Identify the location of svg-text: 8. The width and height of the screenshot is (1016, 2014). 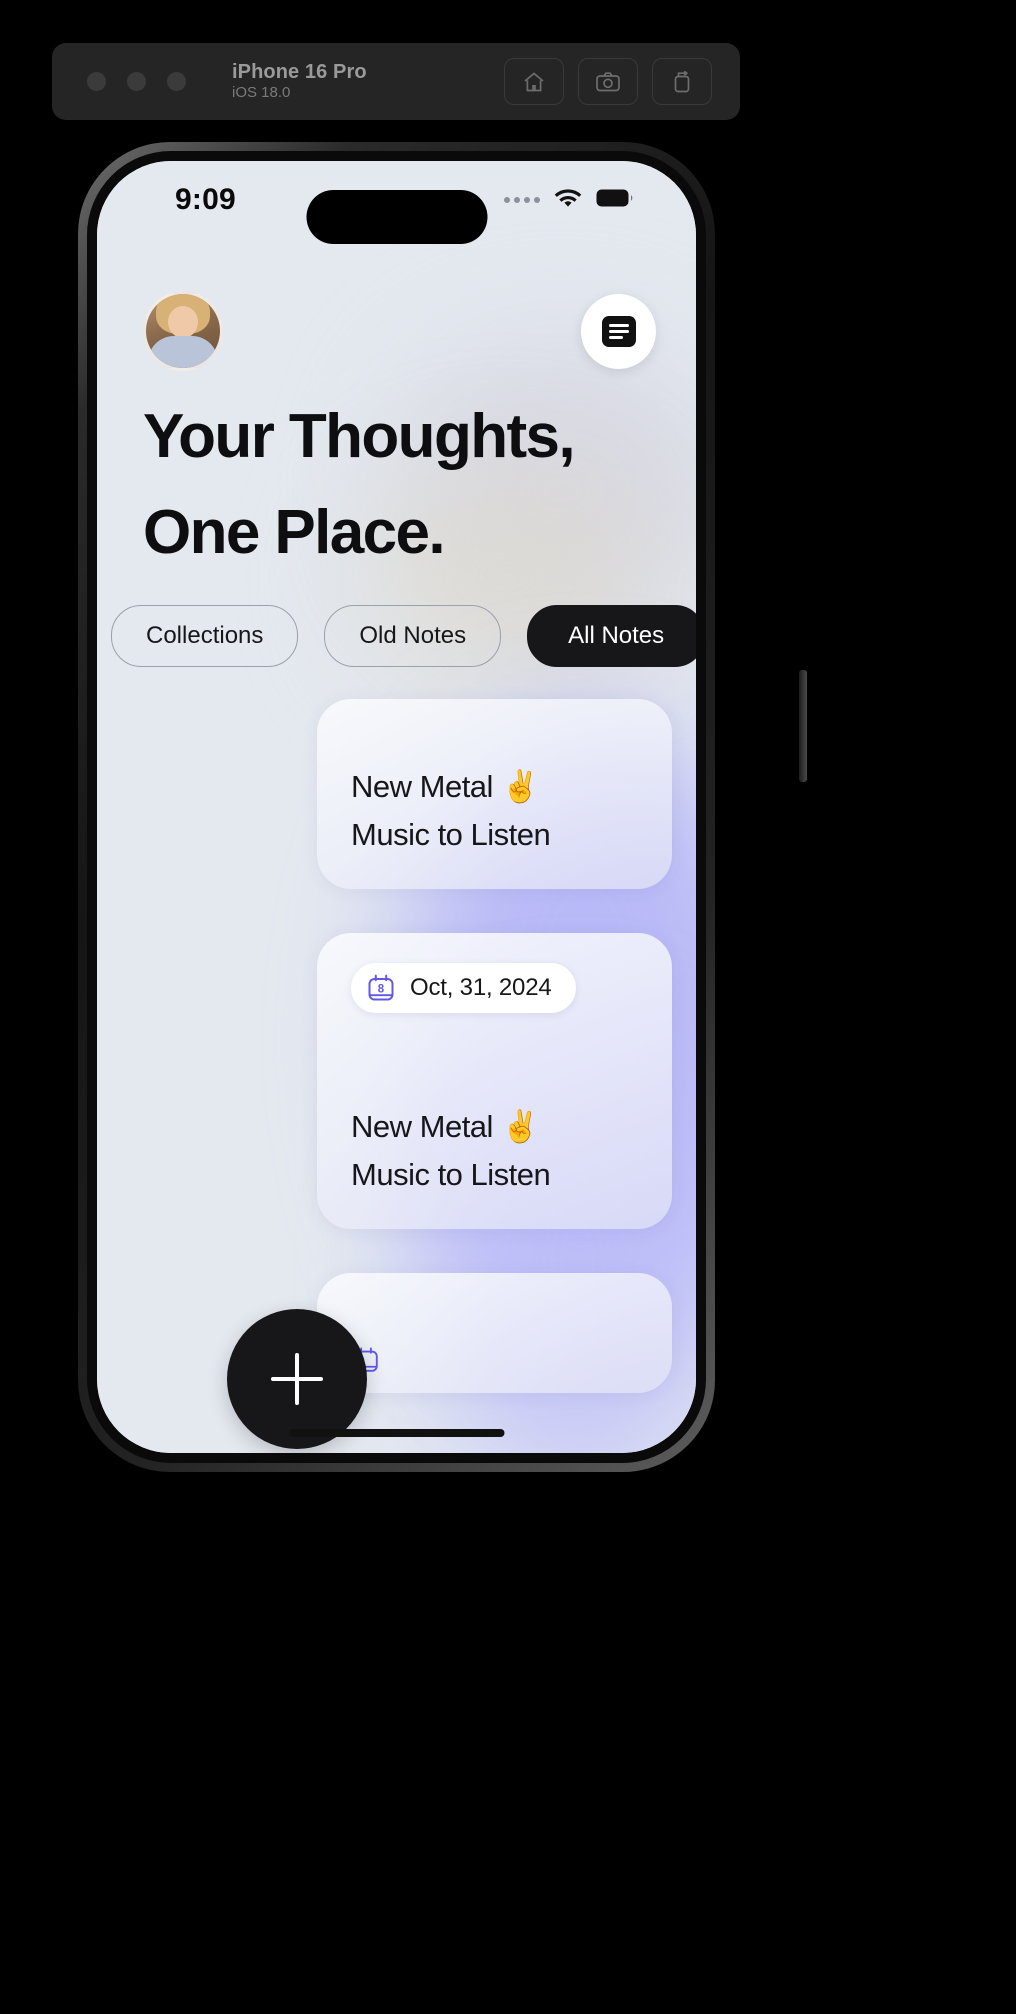
(381, 989).